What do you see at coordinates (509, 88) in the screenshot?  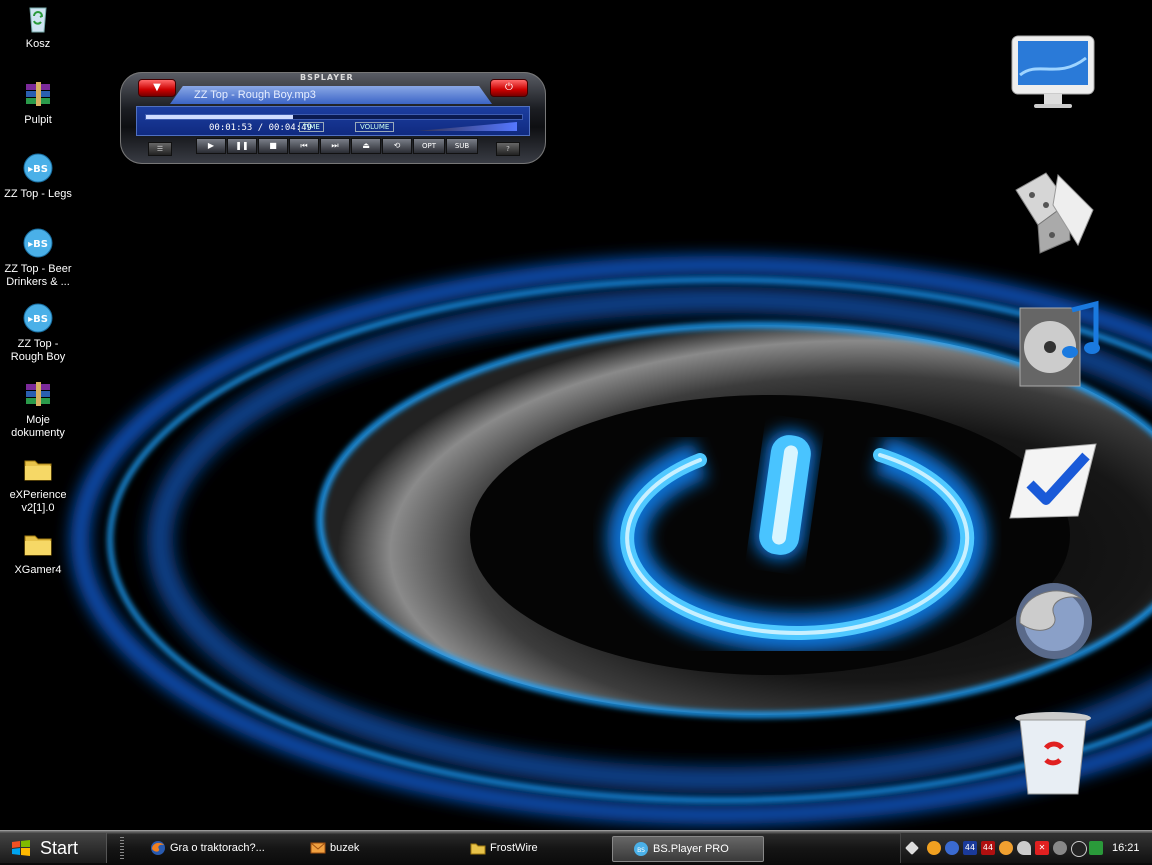 I see `close-power-button: ⏻` at bounding box center [509, 88].